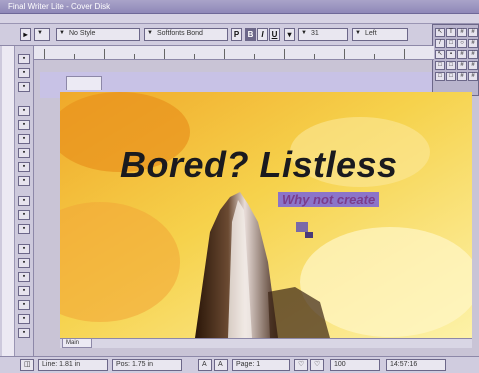 The width and height of the screenshot is (479, 373). Describe the element at coordinates (355, 365) in the screenshot. I see `status-zoom: 100` at that location.